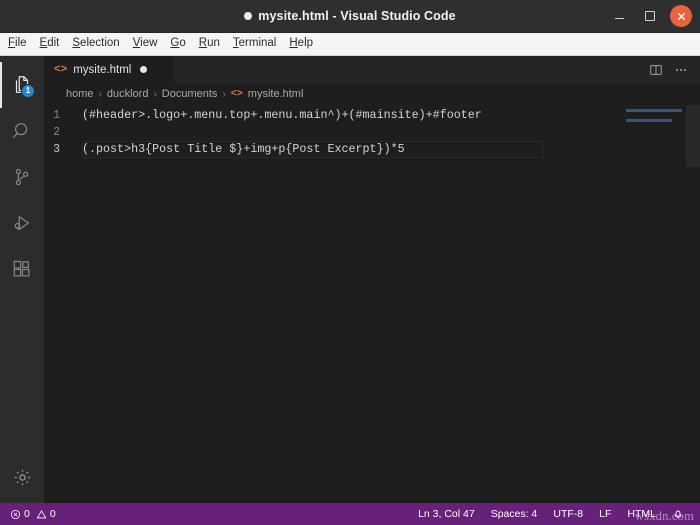 The height and width of the screenshot is (525, 700). I want to click on menu-selection: Selection, so click(95, 44).